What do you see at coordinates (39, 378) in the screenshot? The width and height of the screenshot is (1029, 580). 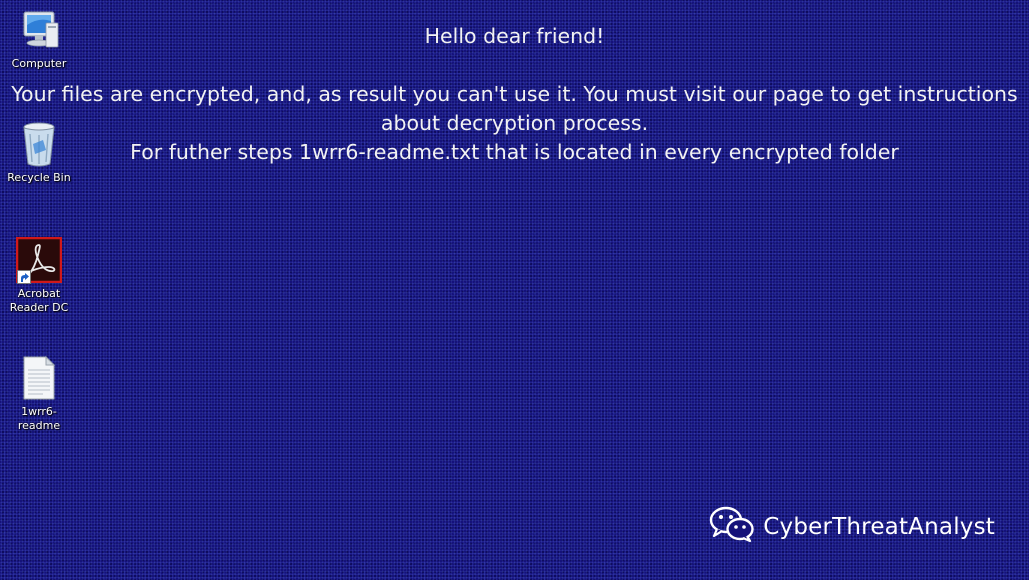 I see `text-file-icon` at bounding box center [39, 378].